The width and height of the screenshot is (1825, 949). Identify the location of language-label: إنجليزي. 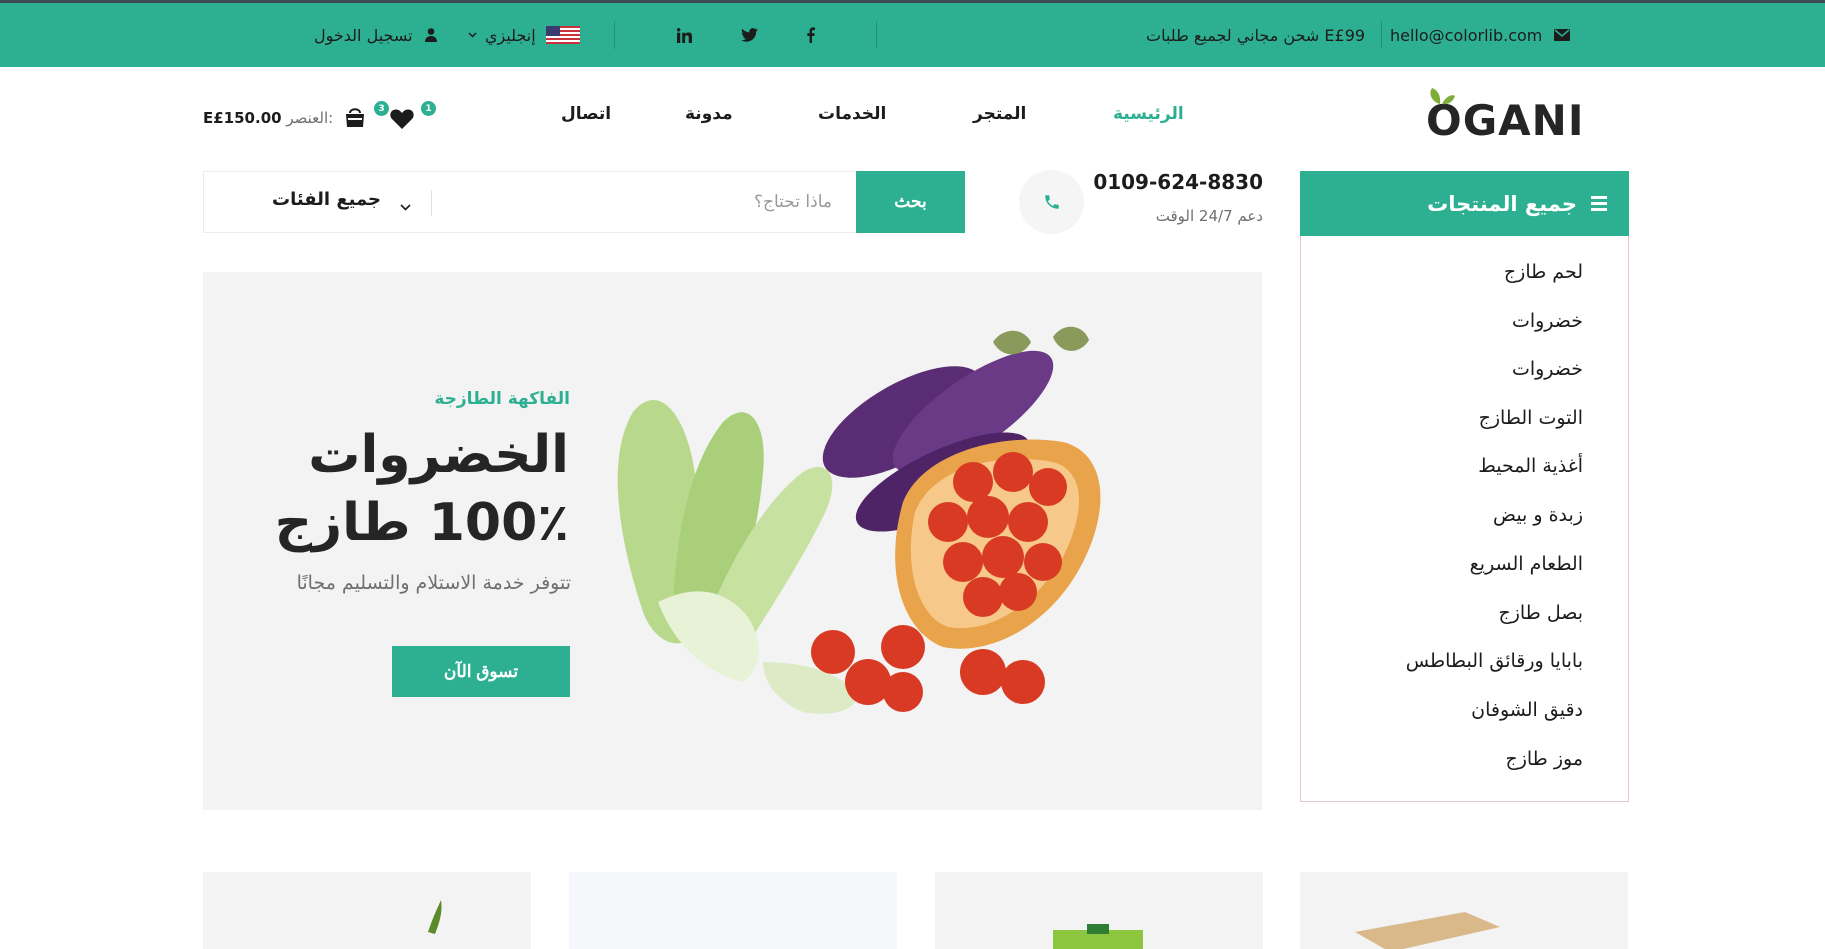
(510, 35).